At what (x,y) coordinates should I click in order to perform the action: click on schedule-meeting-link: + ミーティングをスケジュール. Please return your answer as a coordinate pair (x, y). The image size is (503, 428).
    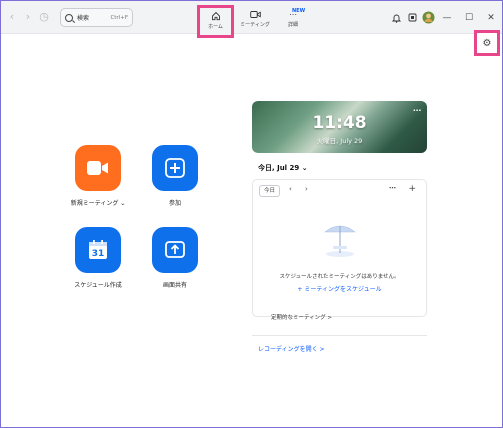
    Looking at the image, I should click on (339, 288).